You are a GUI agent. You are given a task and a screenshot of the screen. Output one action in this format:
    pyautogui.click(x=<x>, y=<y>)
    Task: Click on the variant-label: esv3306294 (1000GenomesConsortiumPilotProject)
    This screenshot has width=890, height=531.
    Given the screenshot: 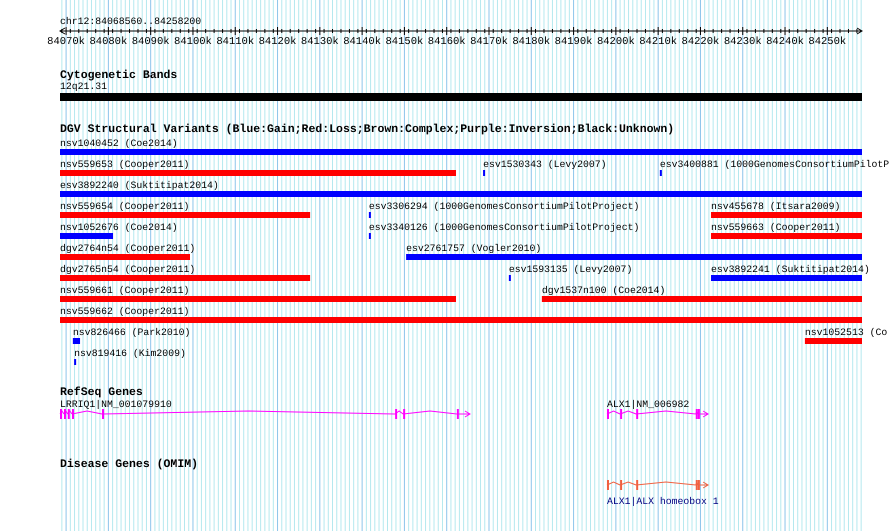 What is the action you would take?
    pyautogui.click(x=504, y=206)
    